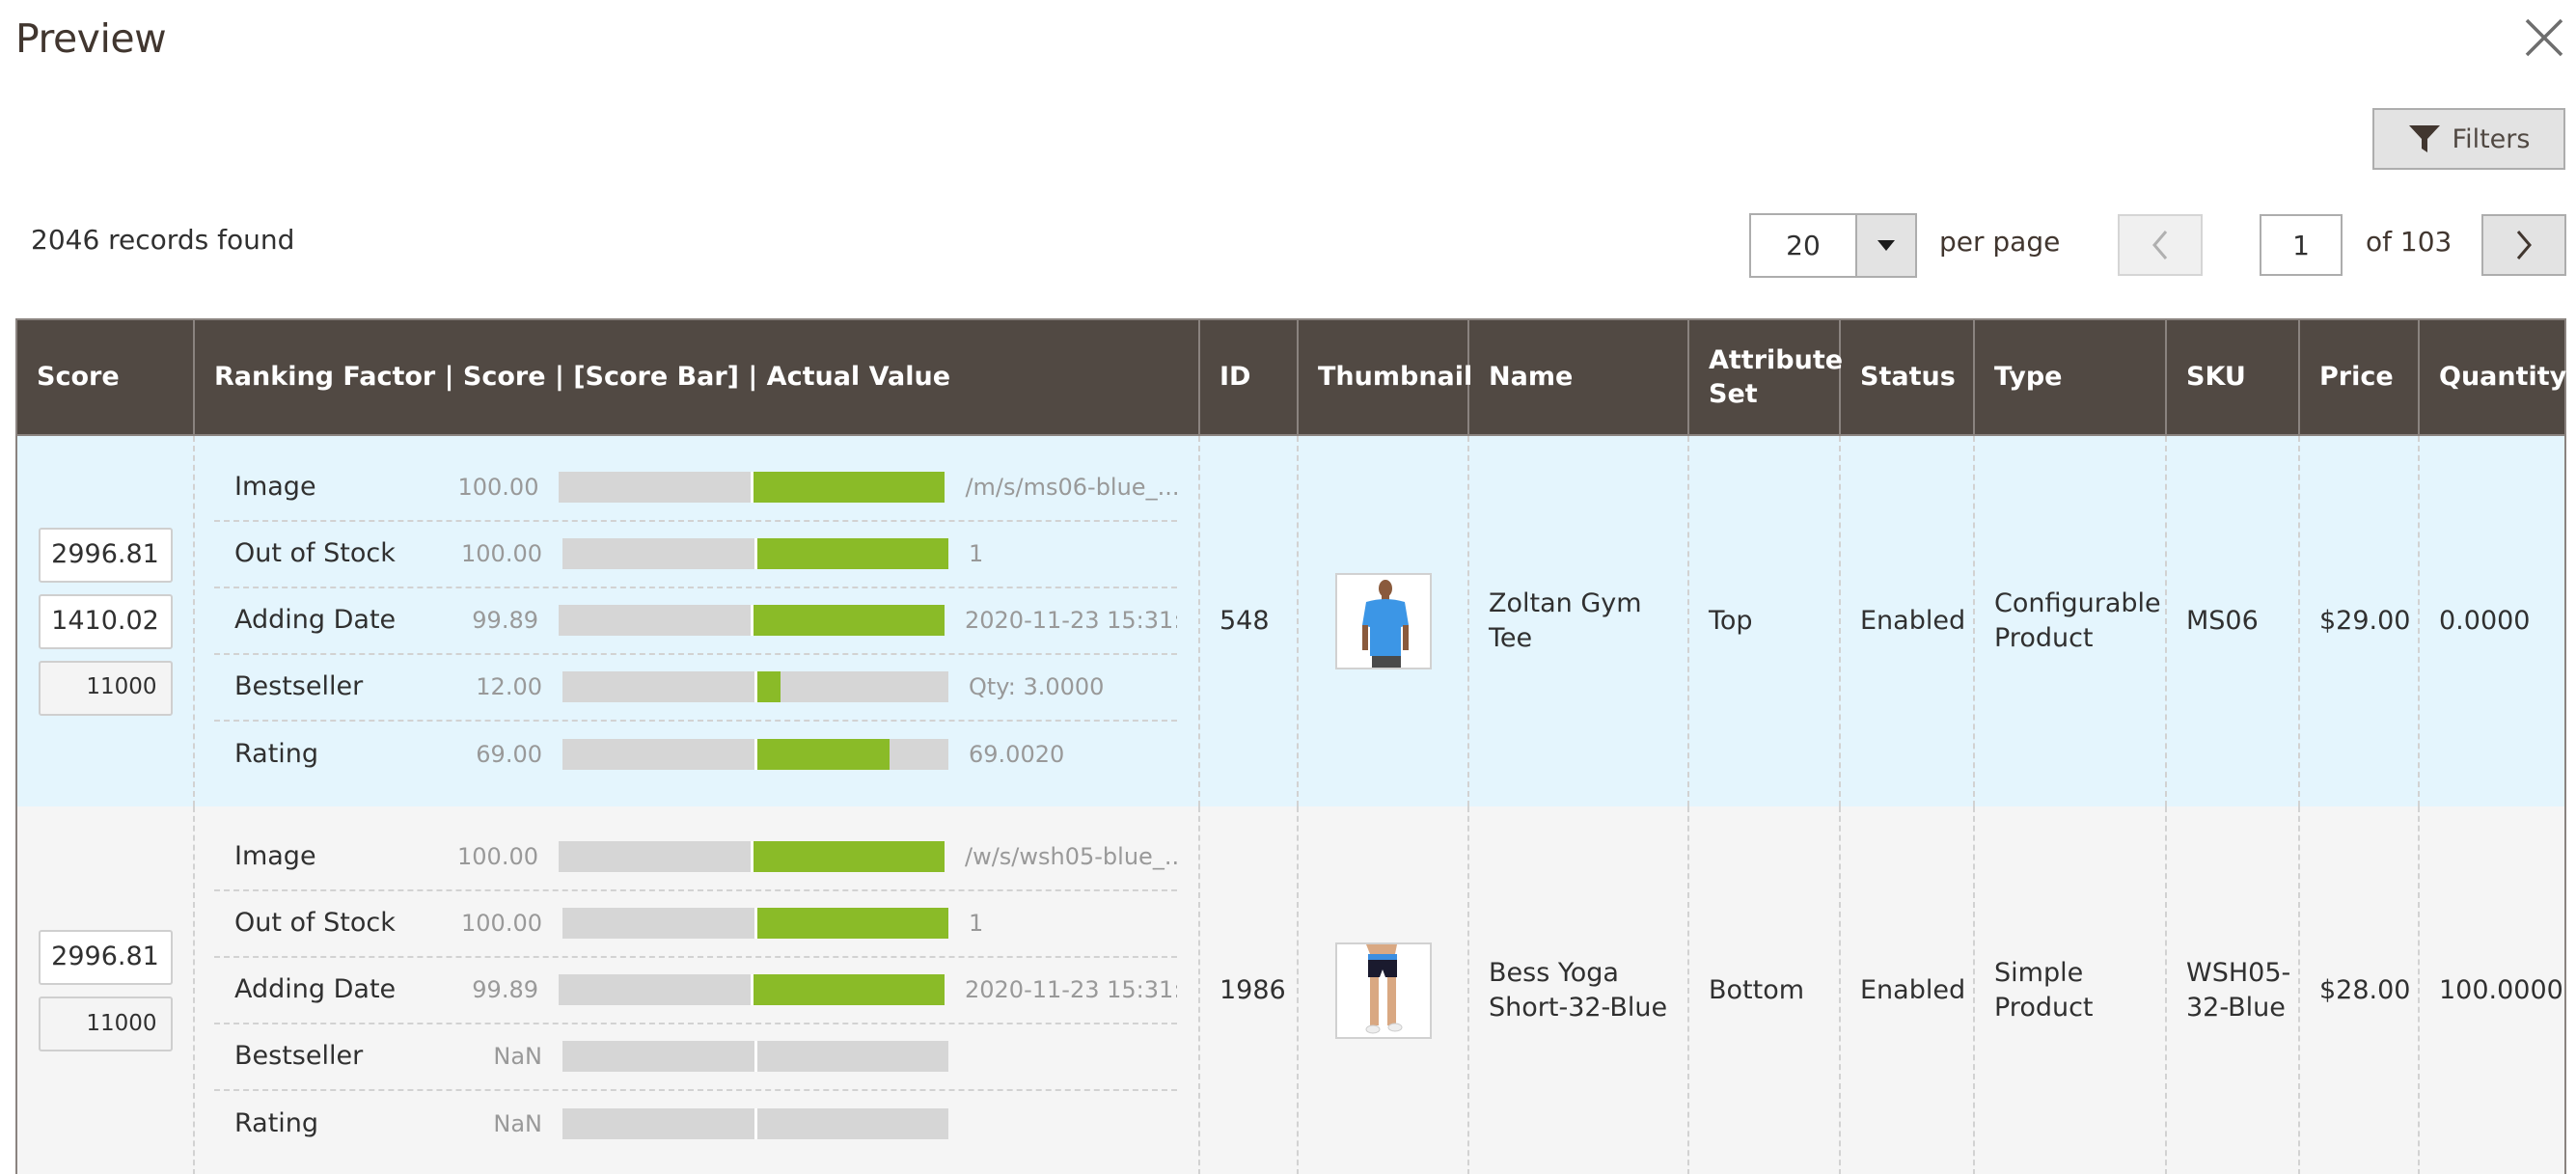 The image size is (2576, 1174). What do you see at coordinates (2409, 242) in the screenshot?
I see `total-pages-label: of 103` at bounding box center [2409, 242].